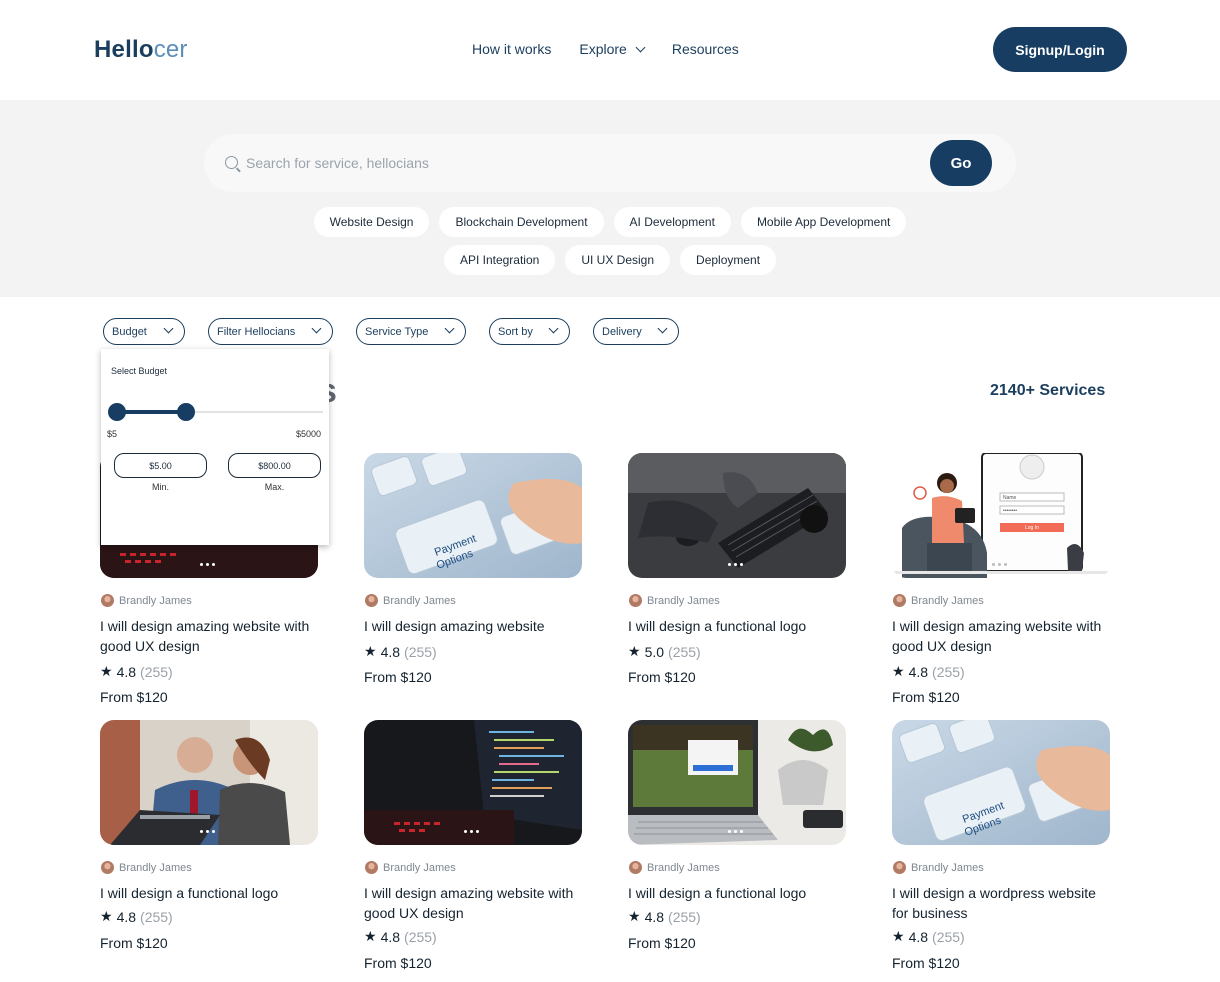 This screenshot has height=982, width=1220. I want to click on nav-explore: Explore, so click(612, 49).